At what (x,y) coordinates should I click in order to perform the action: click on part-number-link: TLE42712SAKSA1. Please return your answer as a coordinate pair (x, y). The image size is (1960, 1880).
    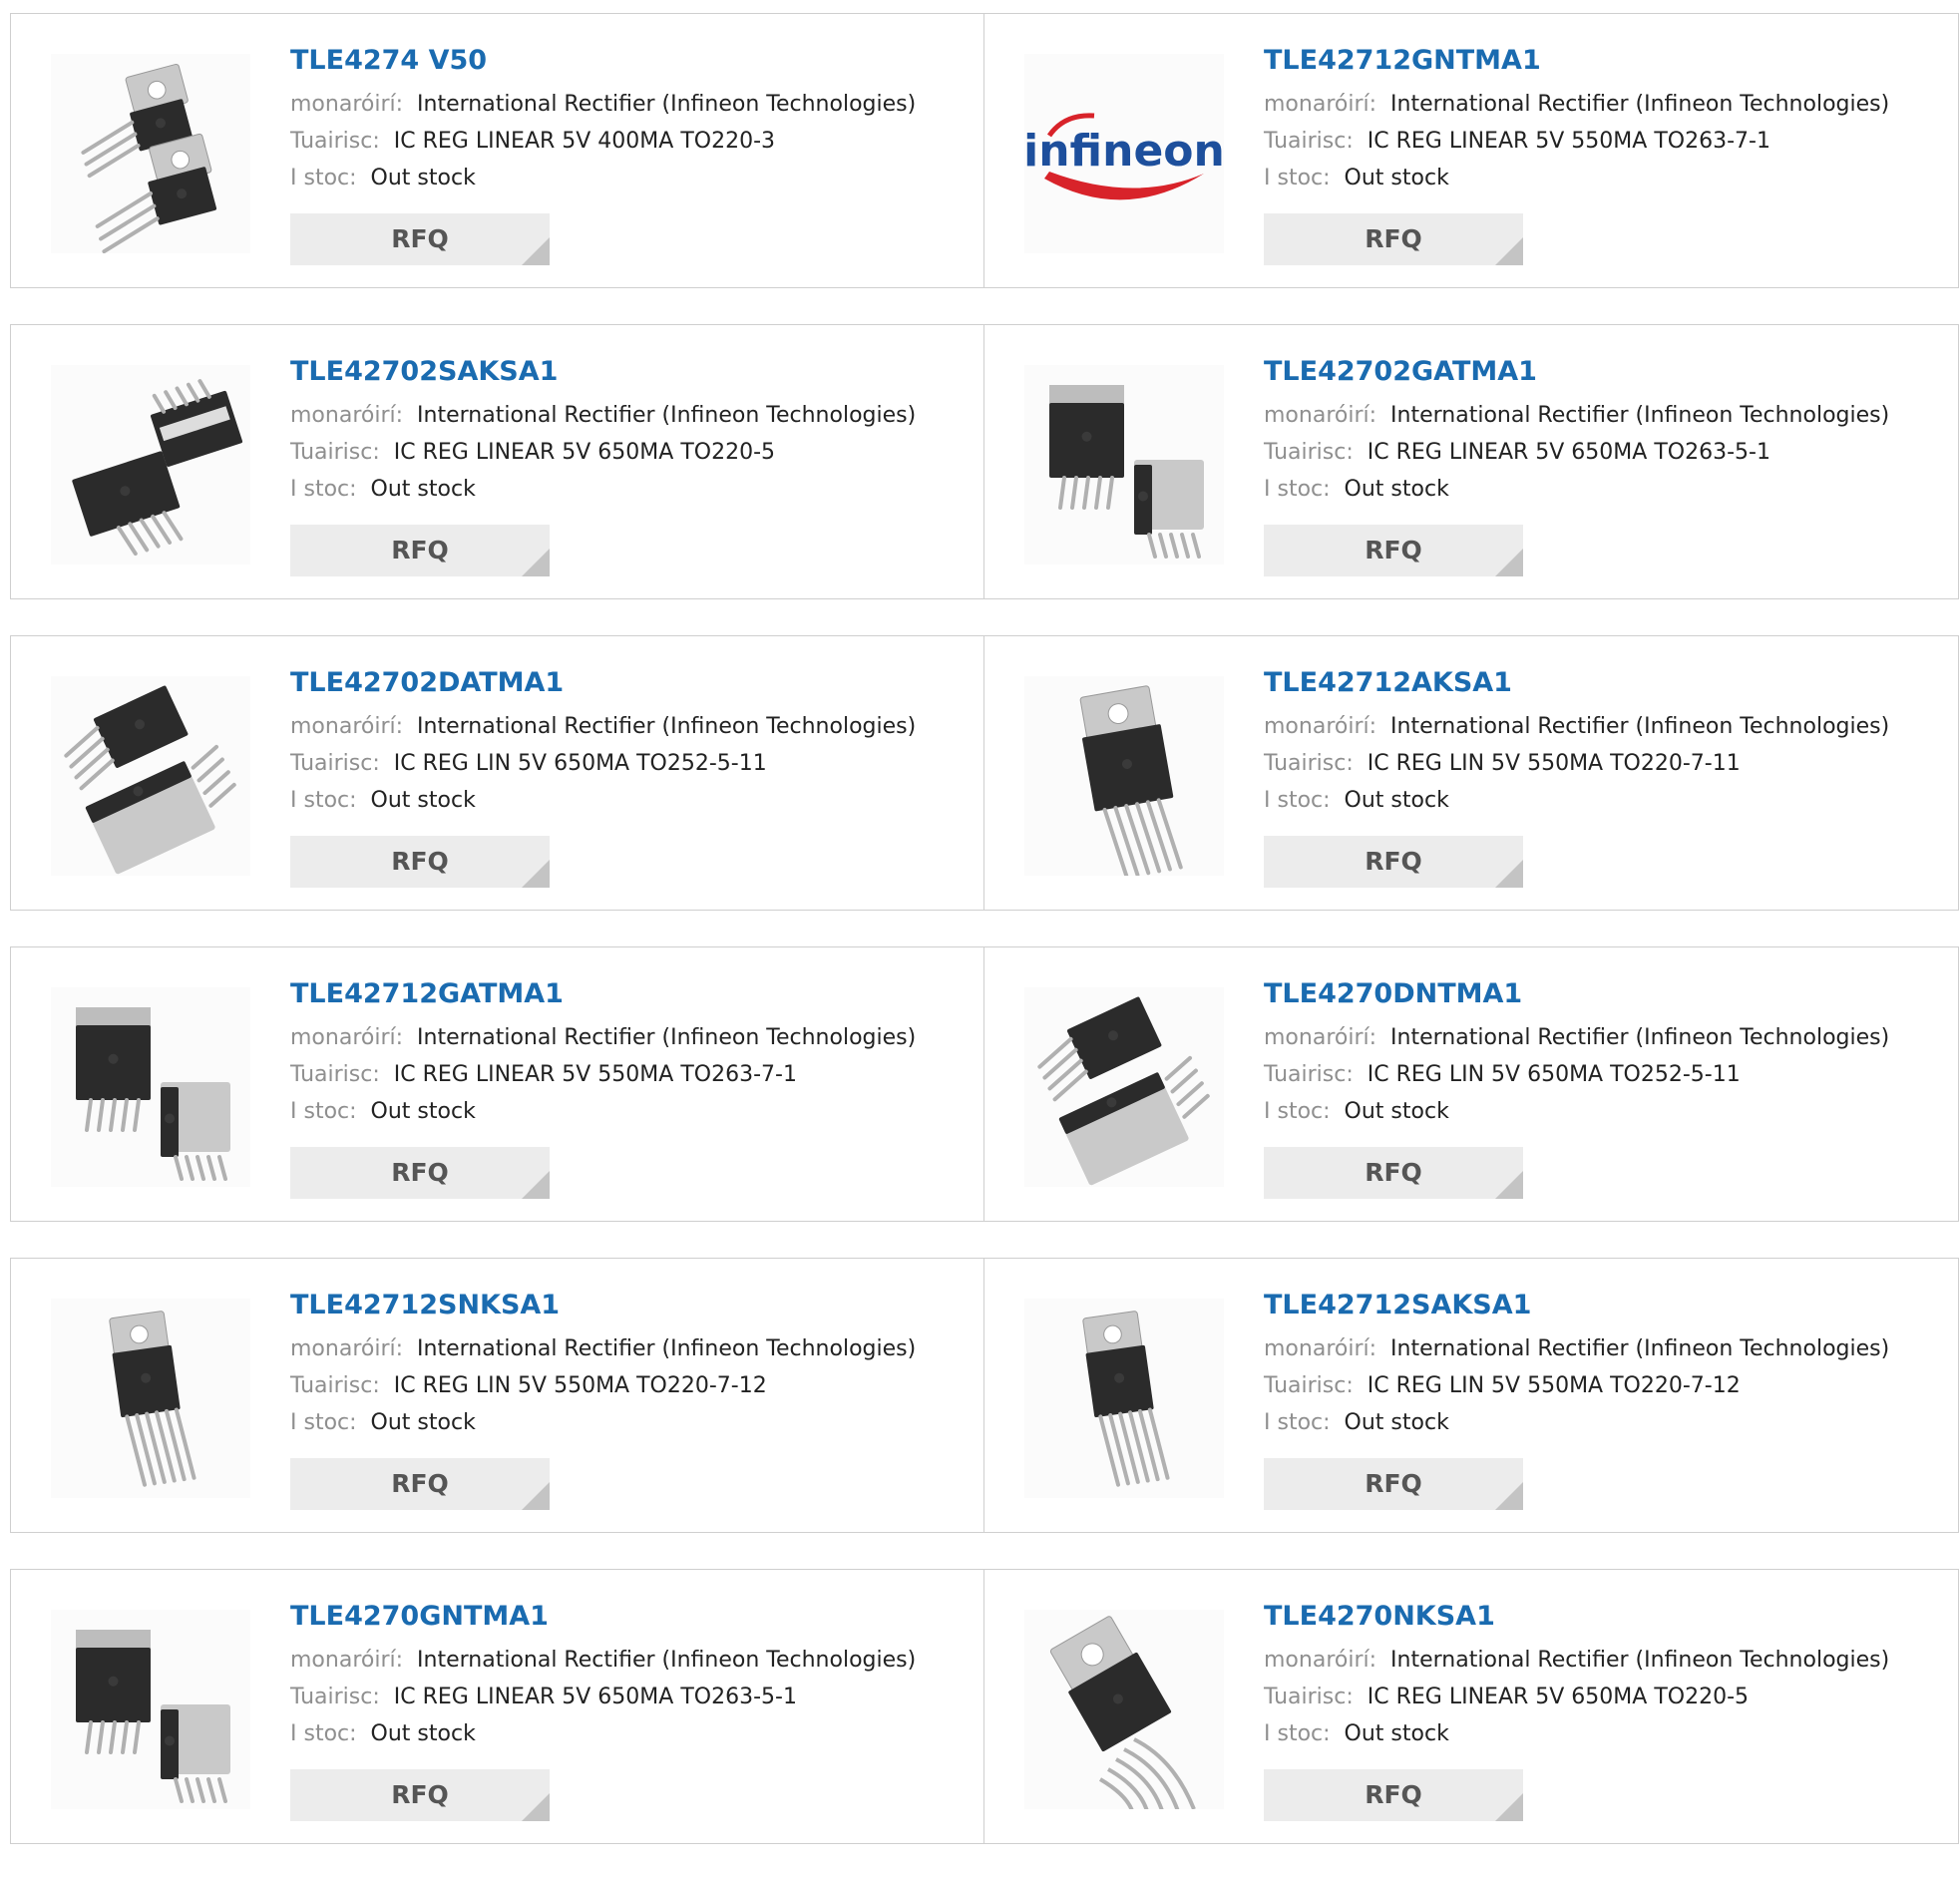
    Looking at the image, I should click on (1606, 1305).